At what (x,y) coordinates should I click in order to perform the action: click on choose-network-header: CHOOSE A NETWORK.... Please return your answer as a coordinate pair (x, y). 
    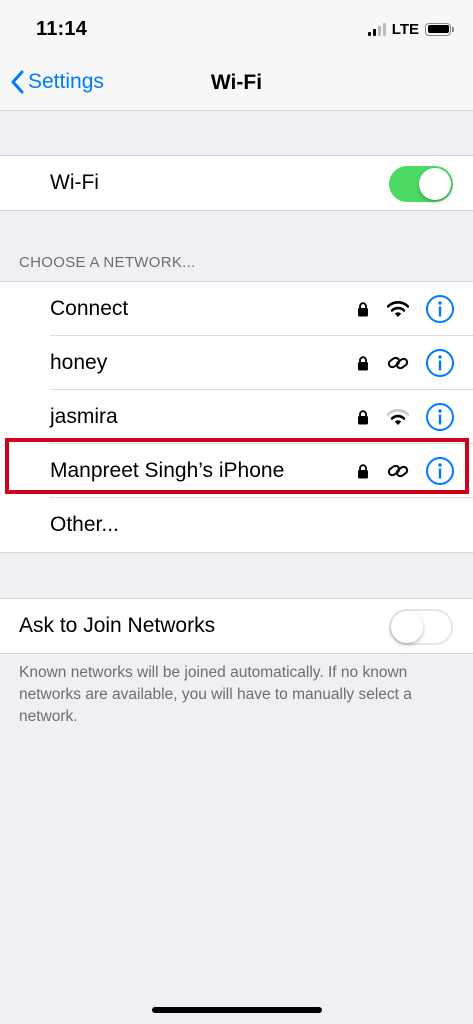
    Looking at the image, I should click on (107, 262).